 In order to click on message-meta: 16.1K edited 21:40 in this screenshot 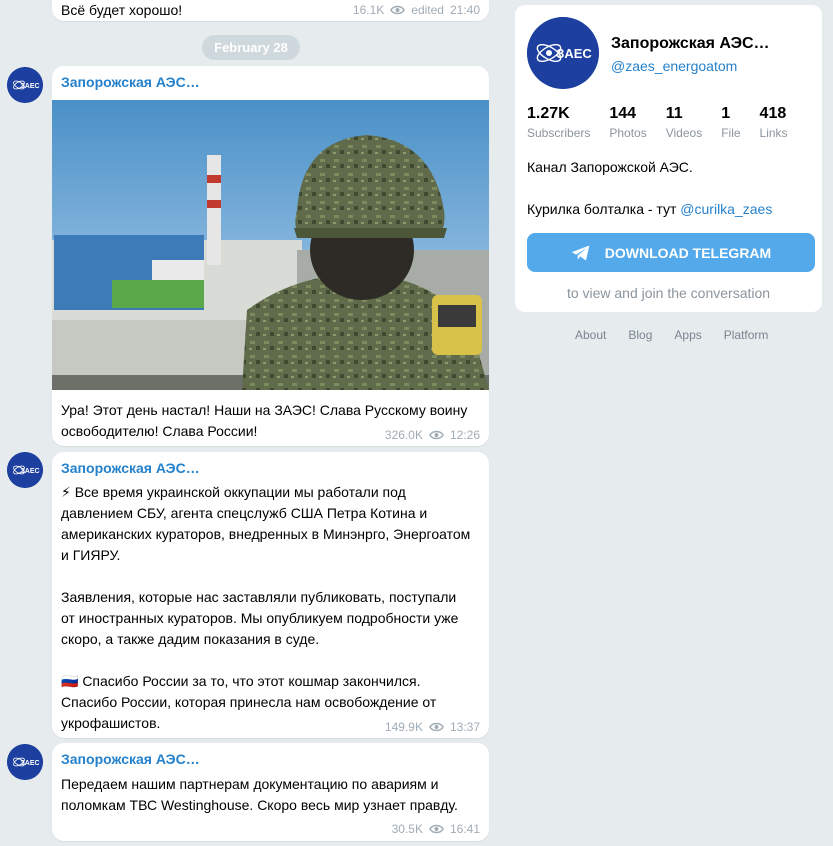, I will do `click(416, 10)`.